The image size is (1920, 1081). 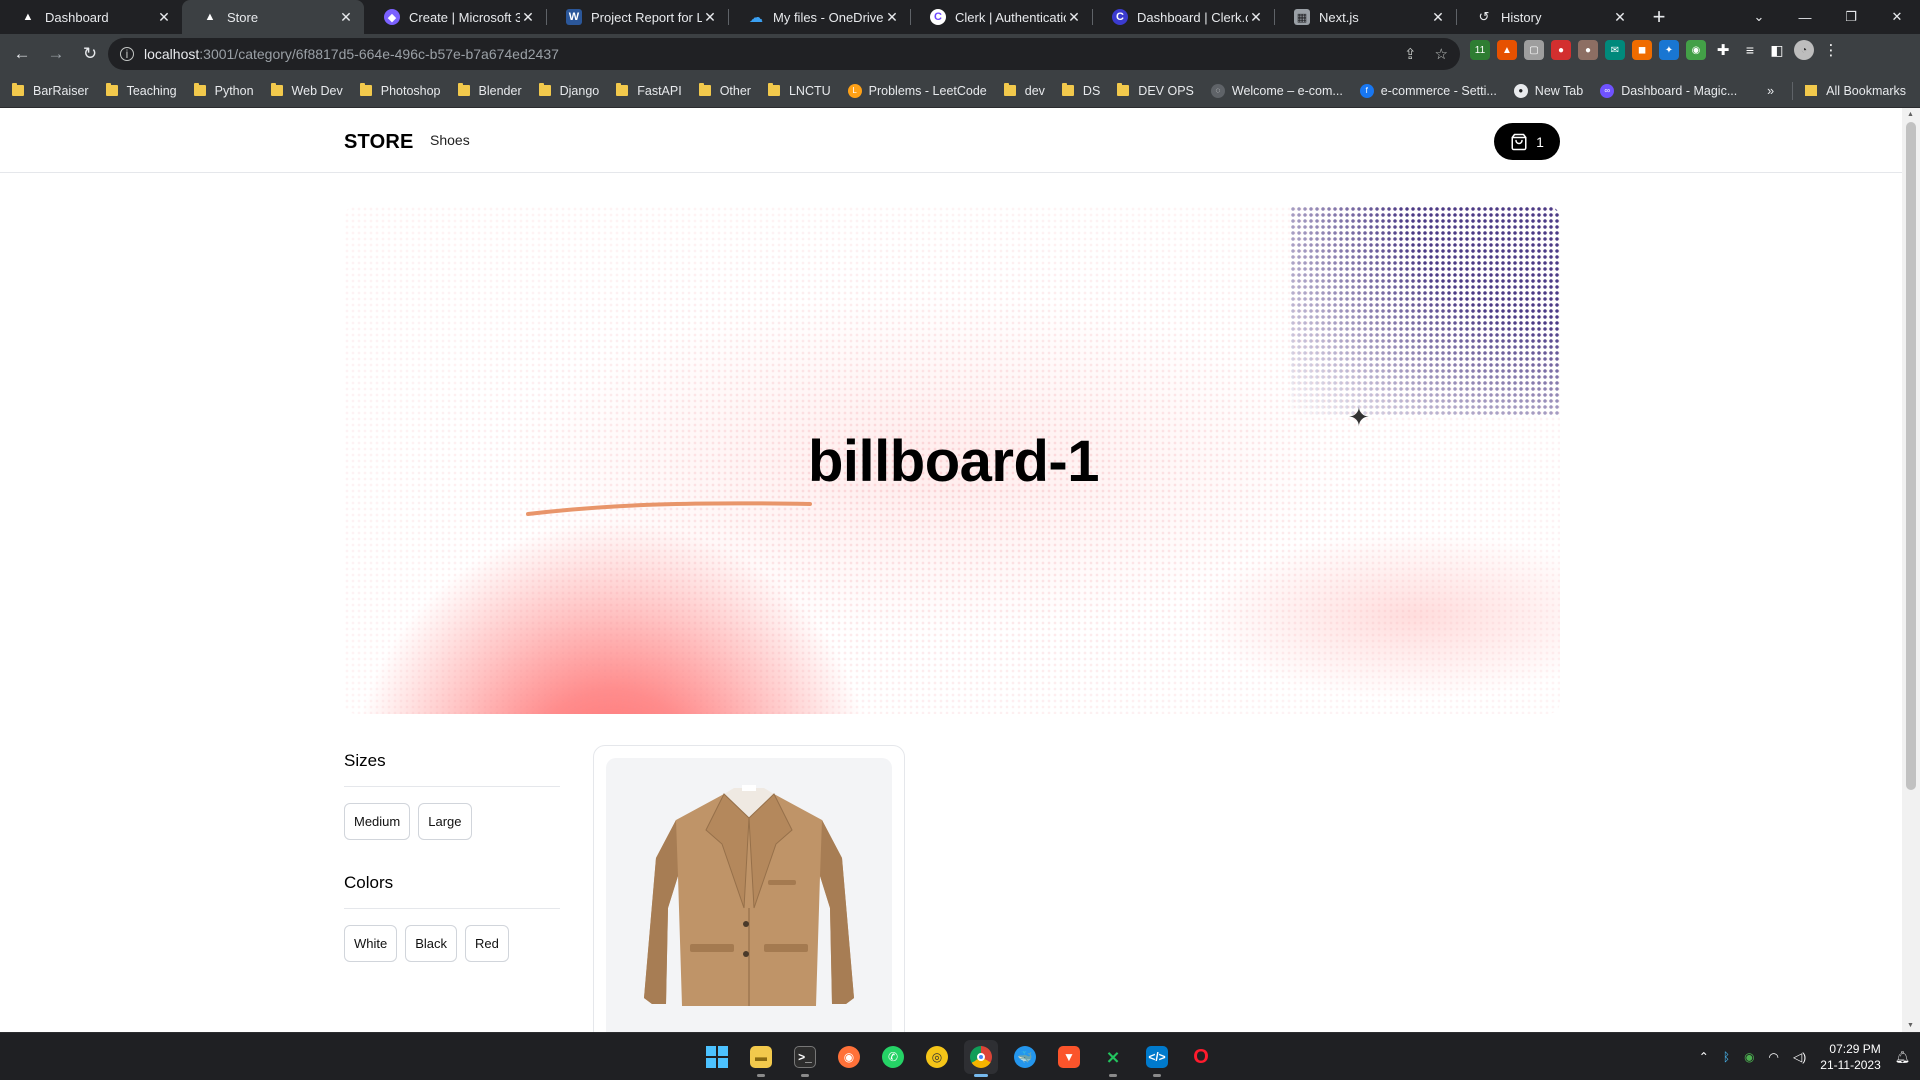 I want to click on tab-clerk-dashboard: C Dashboard | Clerk.com ✕, so click(x=1183, y=17).